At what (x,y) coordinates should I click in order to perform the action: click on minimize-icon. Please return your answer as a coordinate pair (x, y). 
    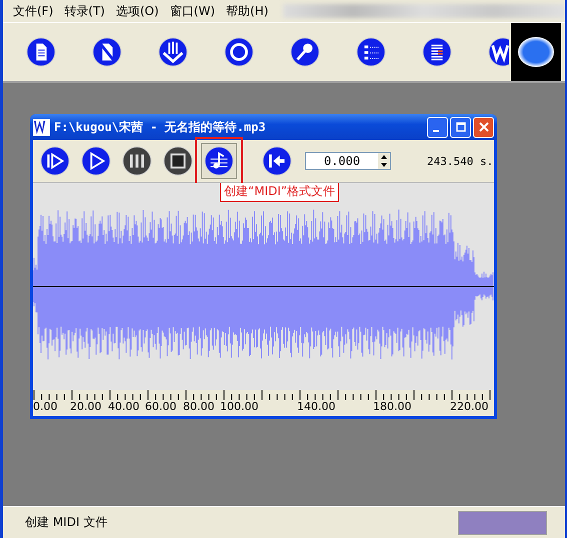
    Looking at the image, I should click on (435, 131).